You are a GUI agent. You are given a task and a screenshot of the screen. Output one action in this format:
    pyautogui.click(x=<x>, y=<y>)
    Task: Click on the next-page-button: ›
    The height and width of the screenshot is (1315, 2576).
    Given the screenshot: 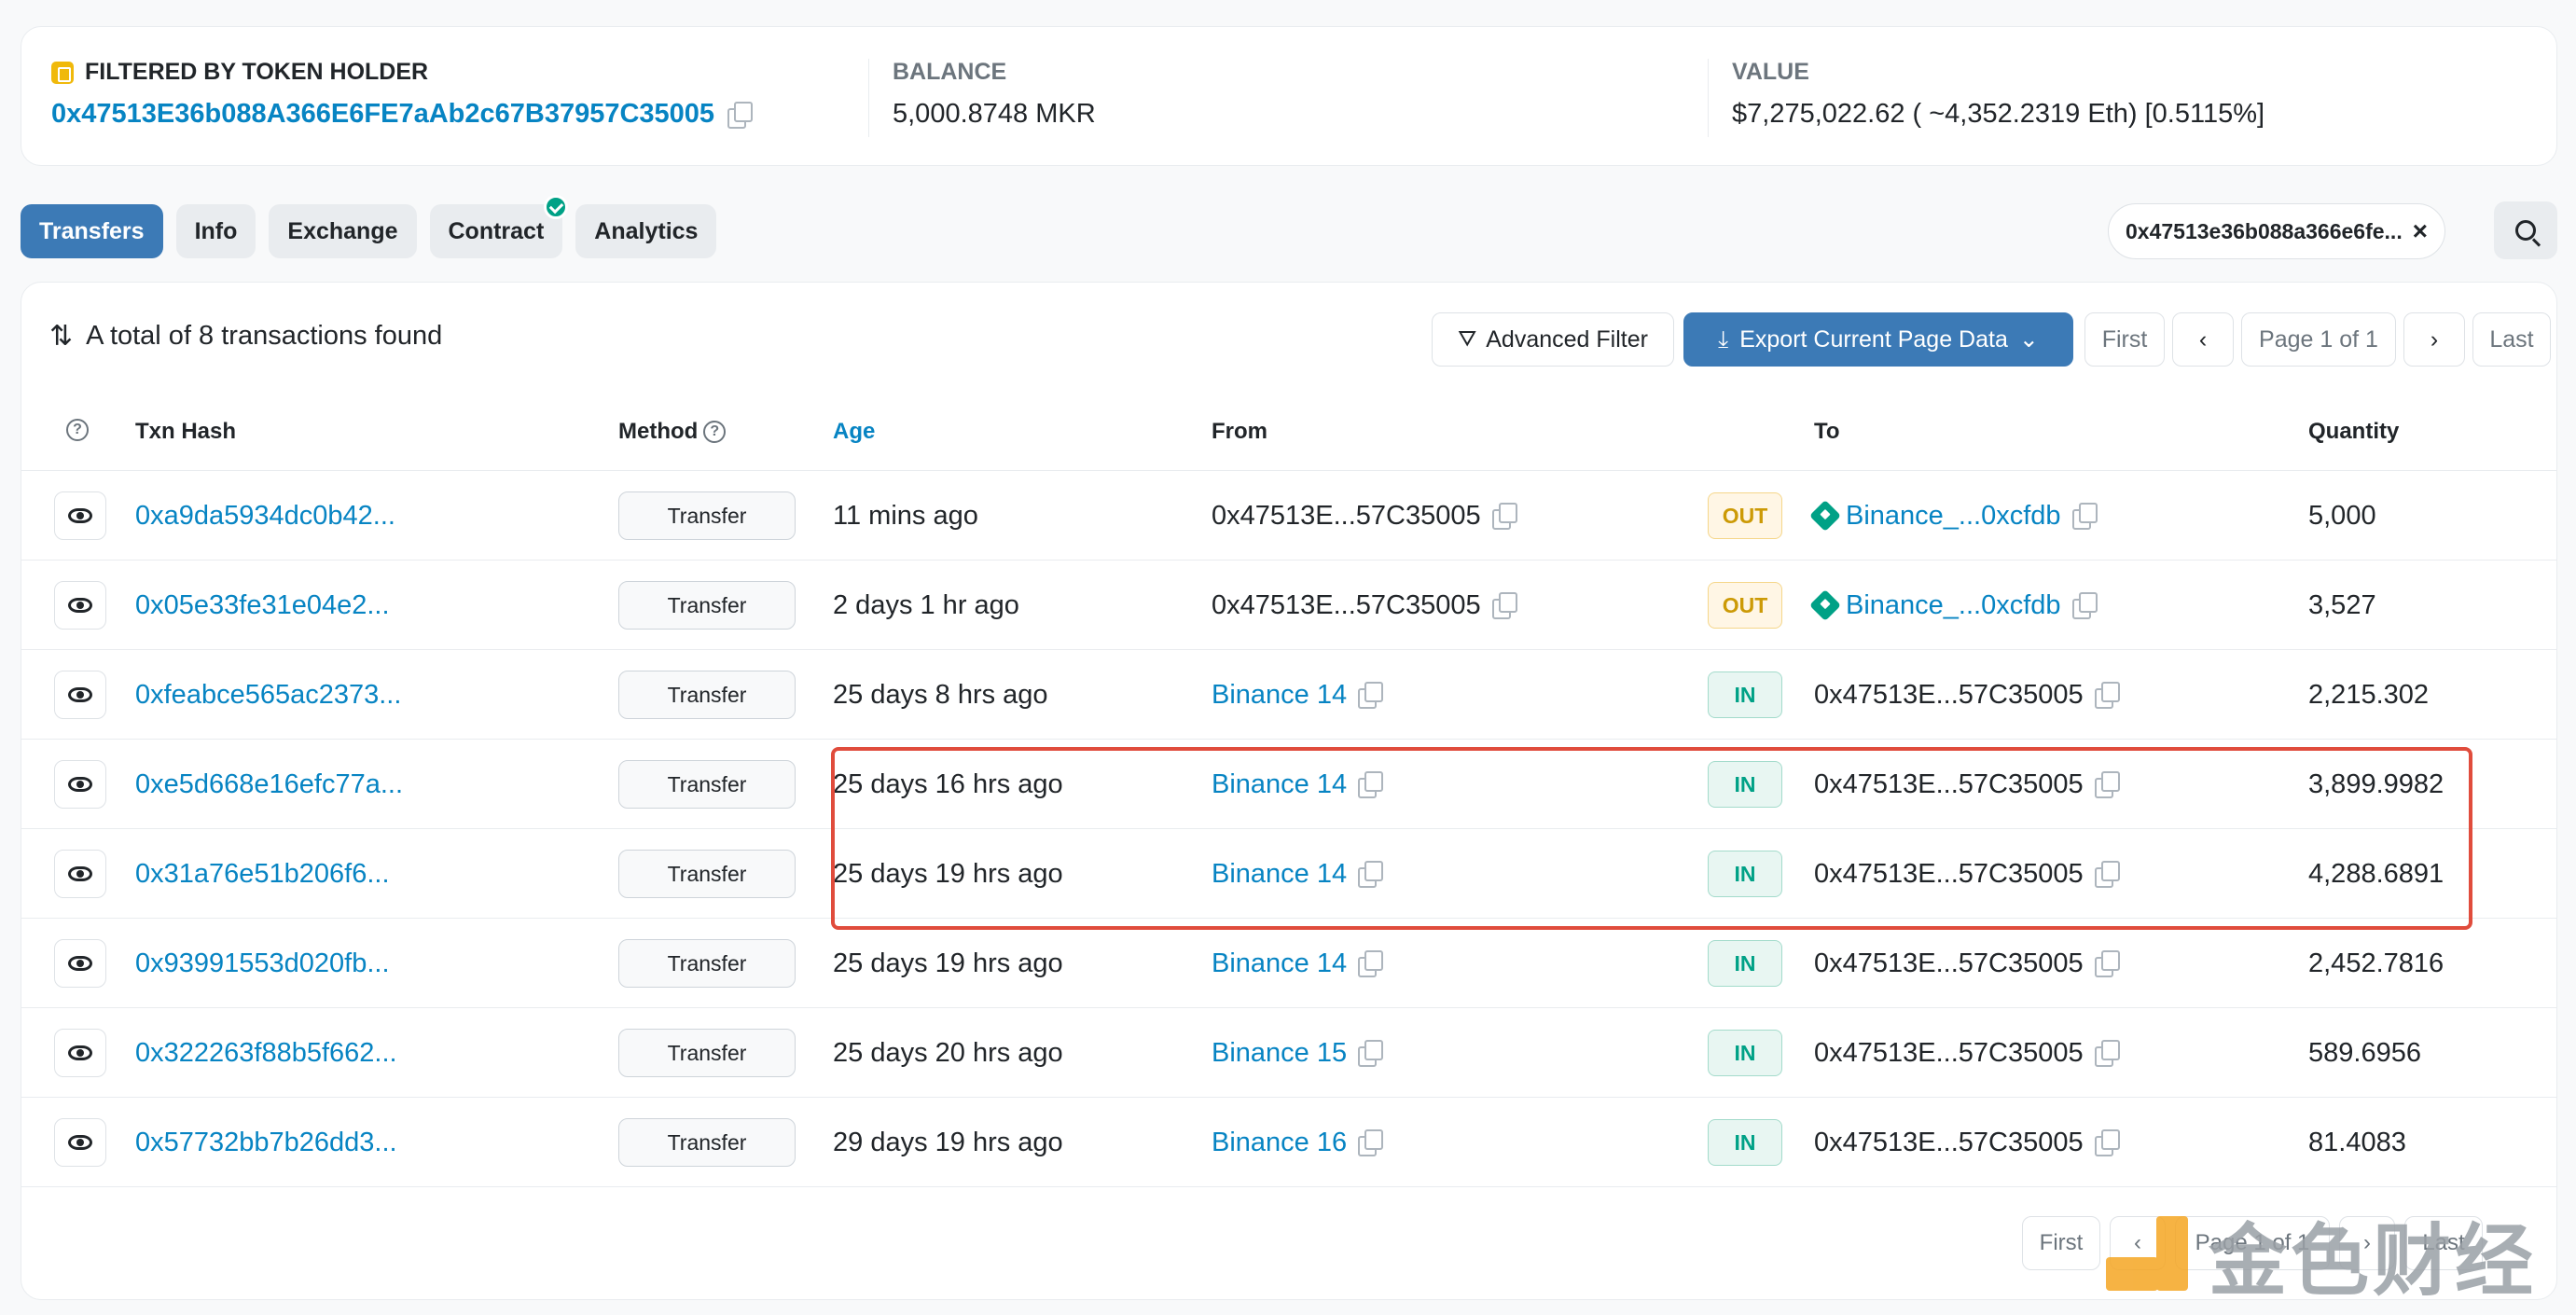 What is the action you would take?
    pyautogui.click(x=2434, y=339)
    